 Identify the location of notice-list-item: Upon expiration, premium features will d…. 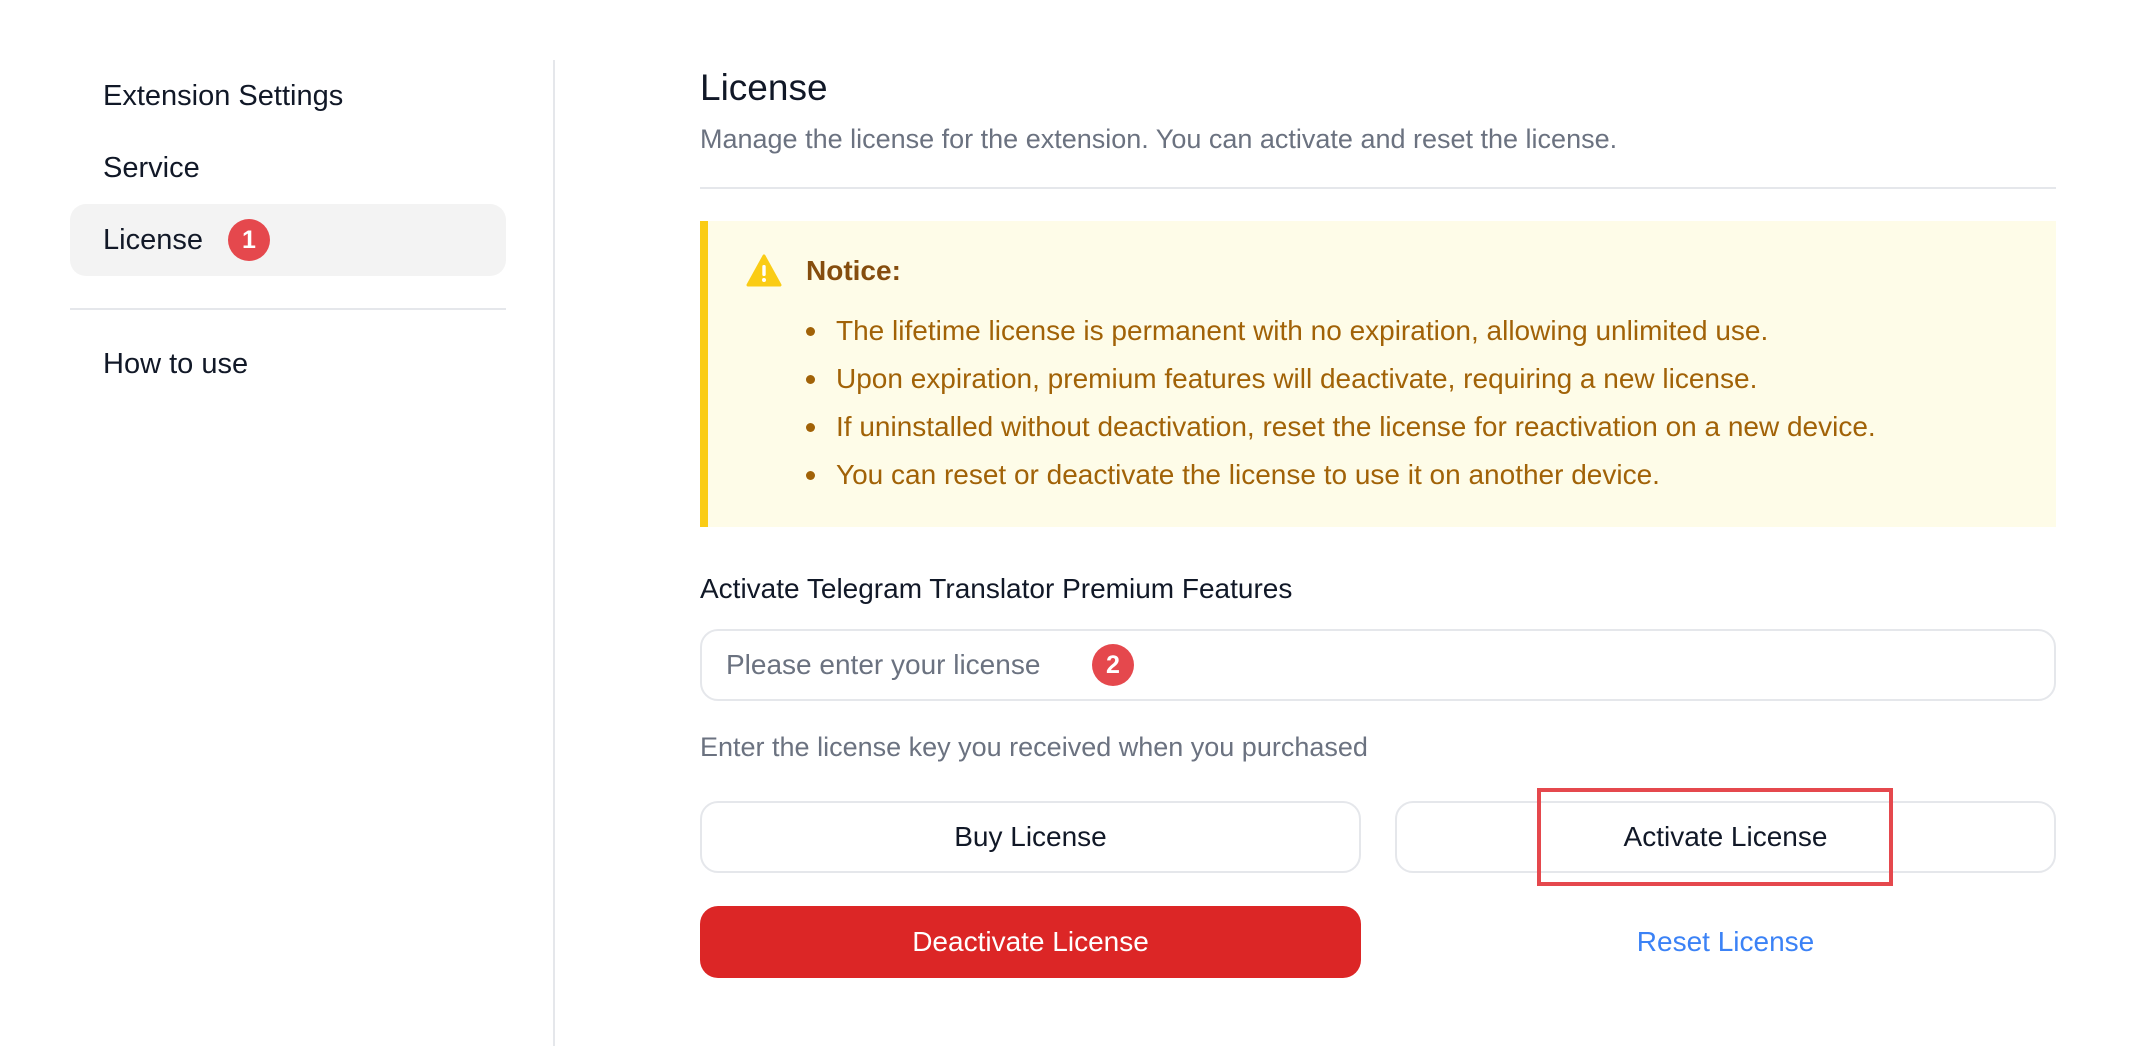
(1431, 379).